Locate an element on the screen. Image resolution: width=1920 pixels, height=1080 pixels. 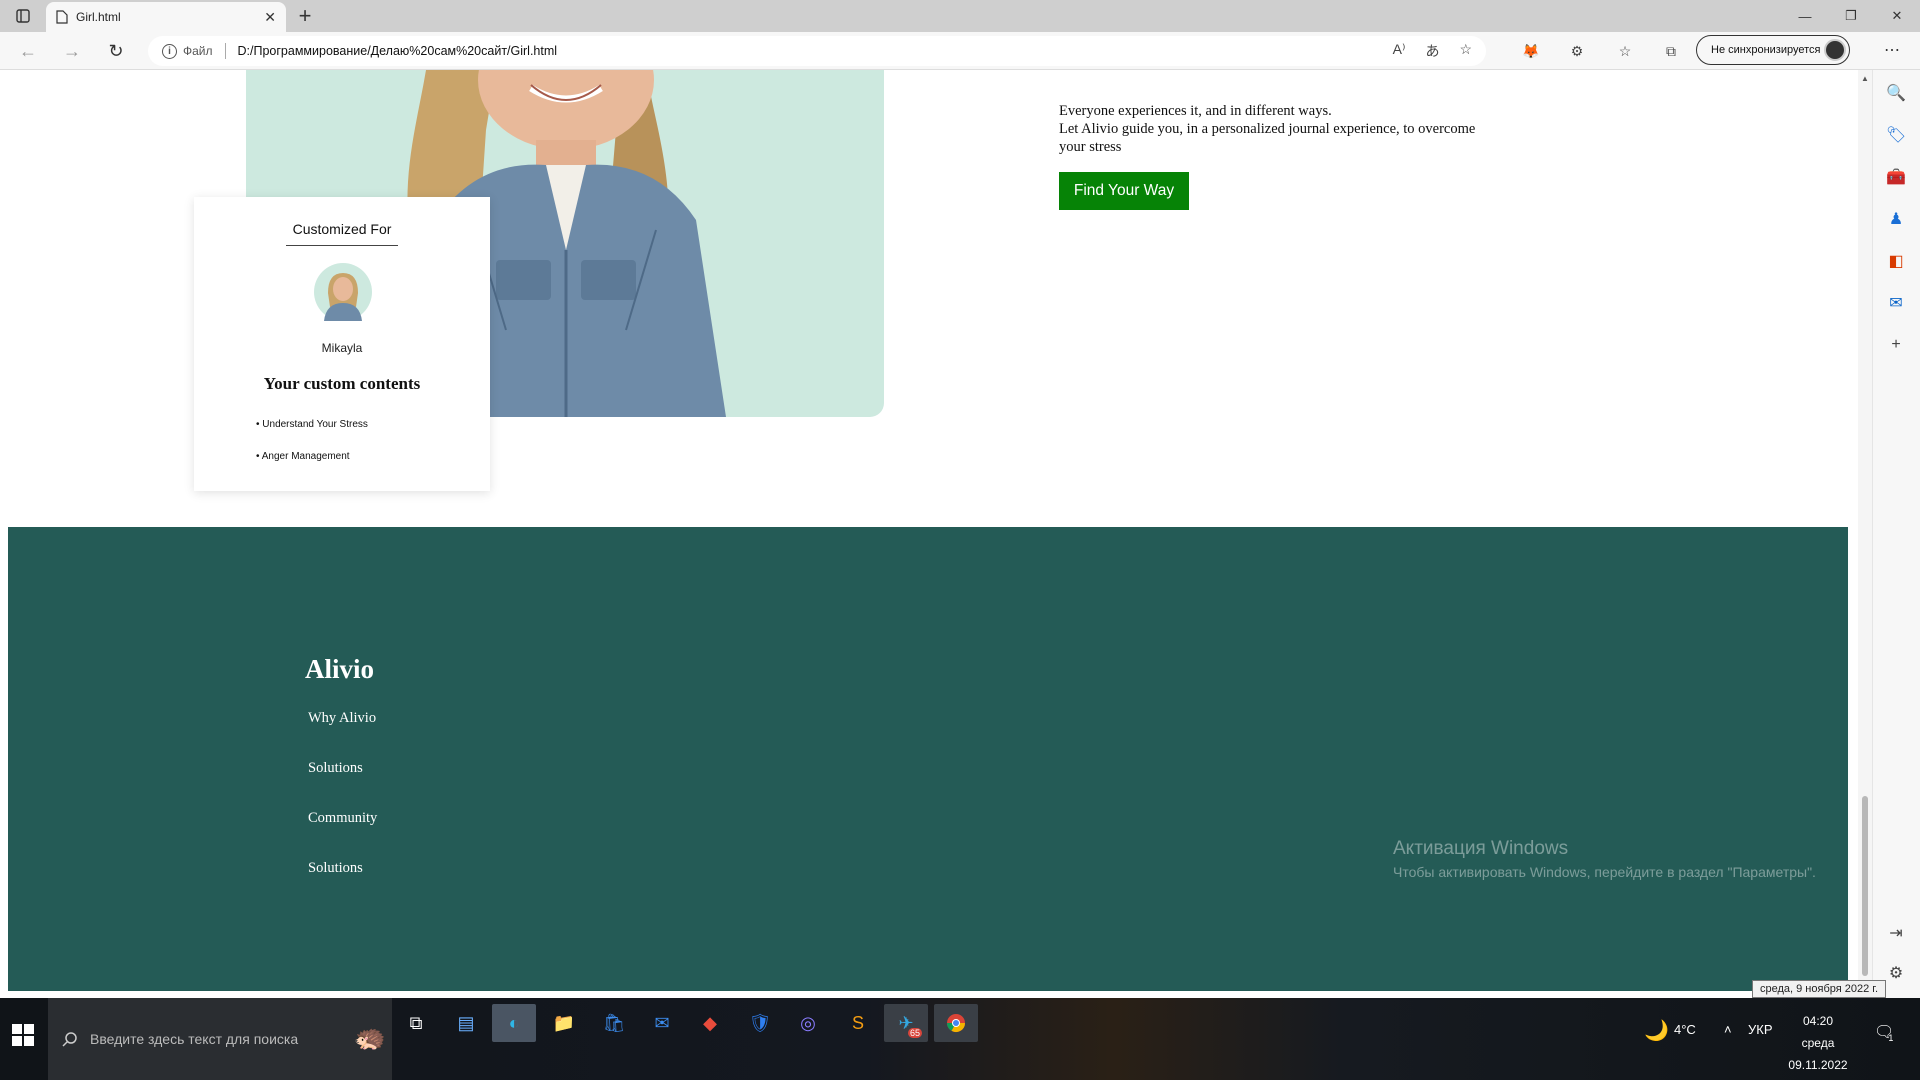
clock-date: 09.11.2022 is located at coordinates (1818, 1065).